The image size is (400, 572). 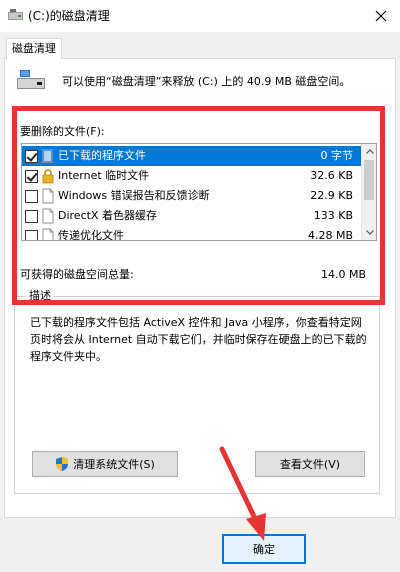 I want to click on description-title: 描述, so click(x=40, y=296).